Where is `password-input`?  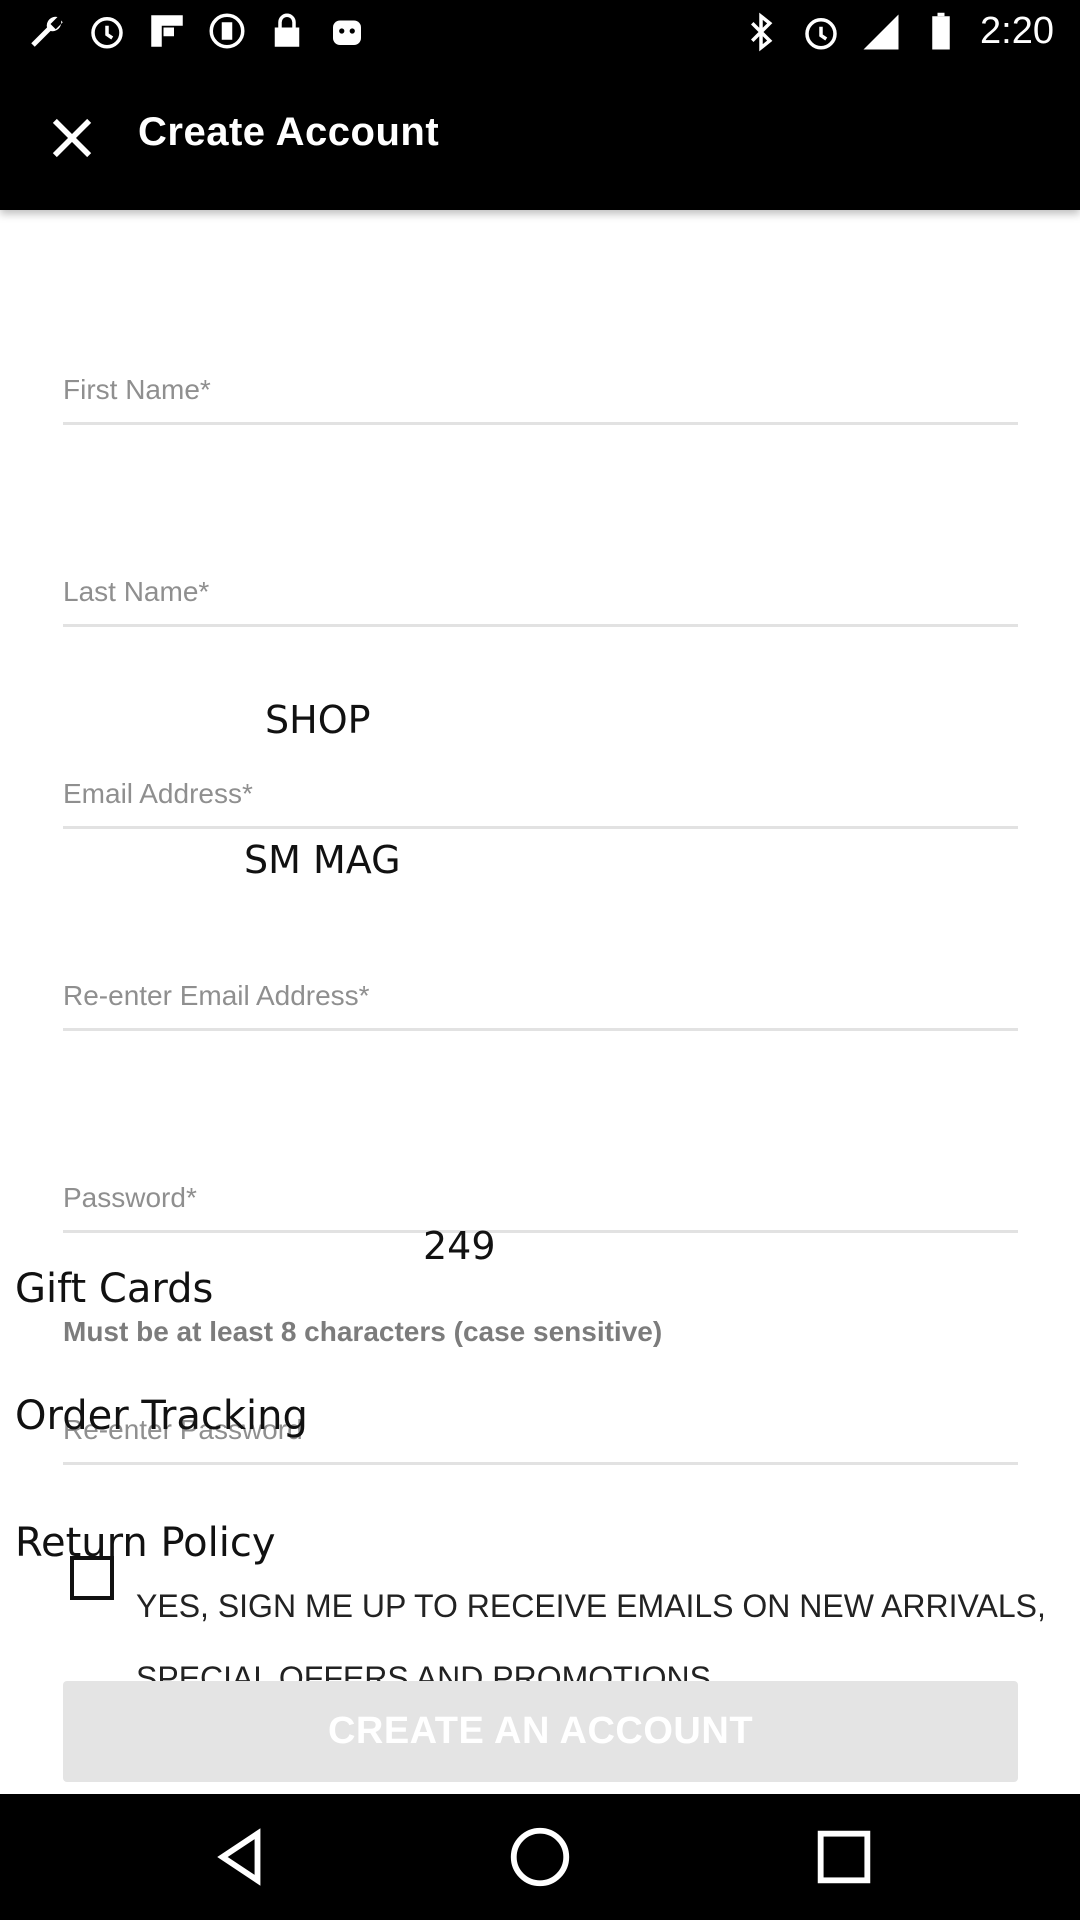 password-input is located at coordinates (540, 1198).